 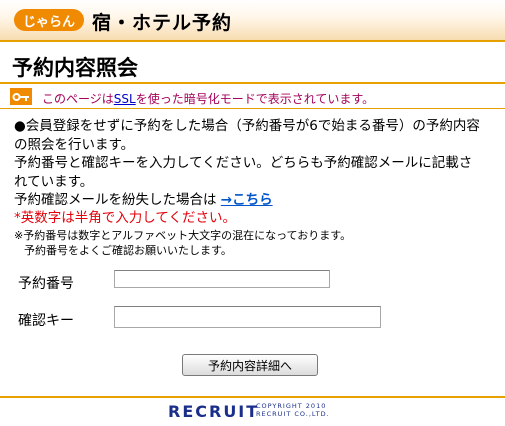 I want to click on confirmation-key-label: 確認キー, so click(x=46, y=321).